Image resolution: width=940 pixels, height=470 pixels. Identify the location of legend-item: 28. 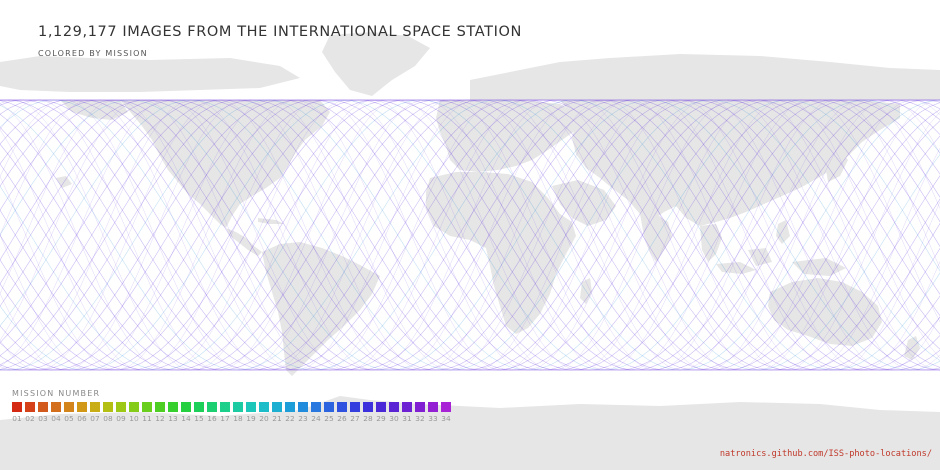
(368, 412).